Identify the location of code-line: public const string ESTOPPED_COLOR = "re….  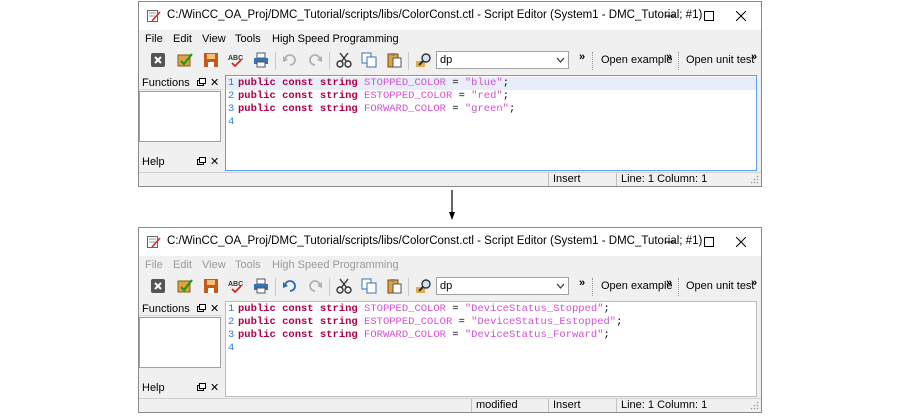
(373, 96).